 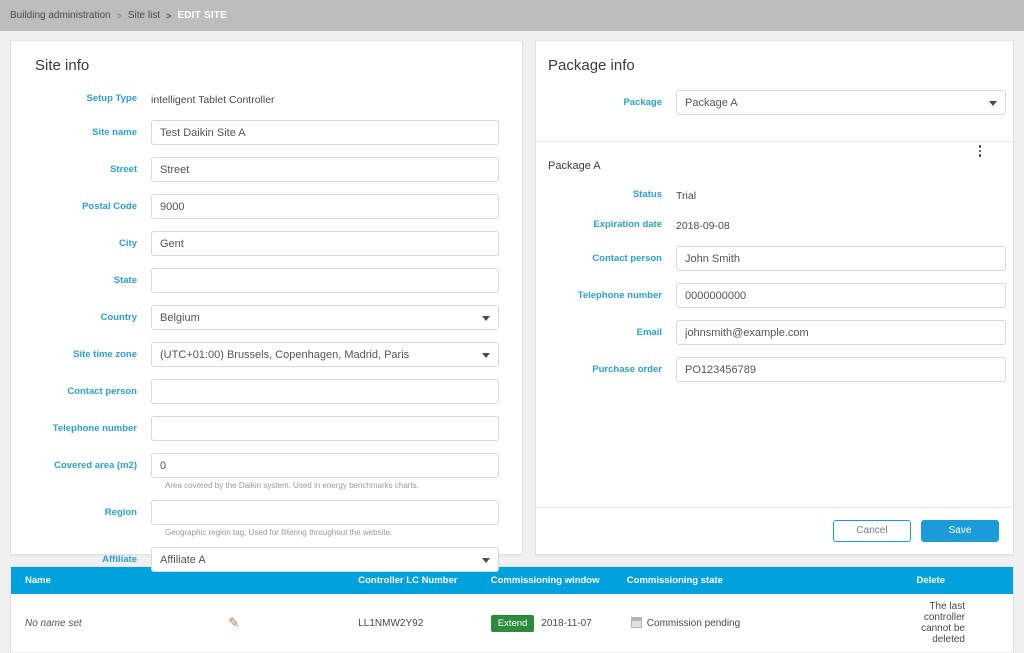 I want to click on field-row-setup-type: Setup Type intelligent Tablet Controller, so click(x=266, y=99).